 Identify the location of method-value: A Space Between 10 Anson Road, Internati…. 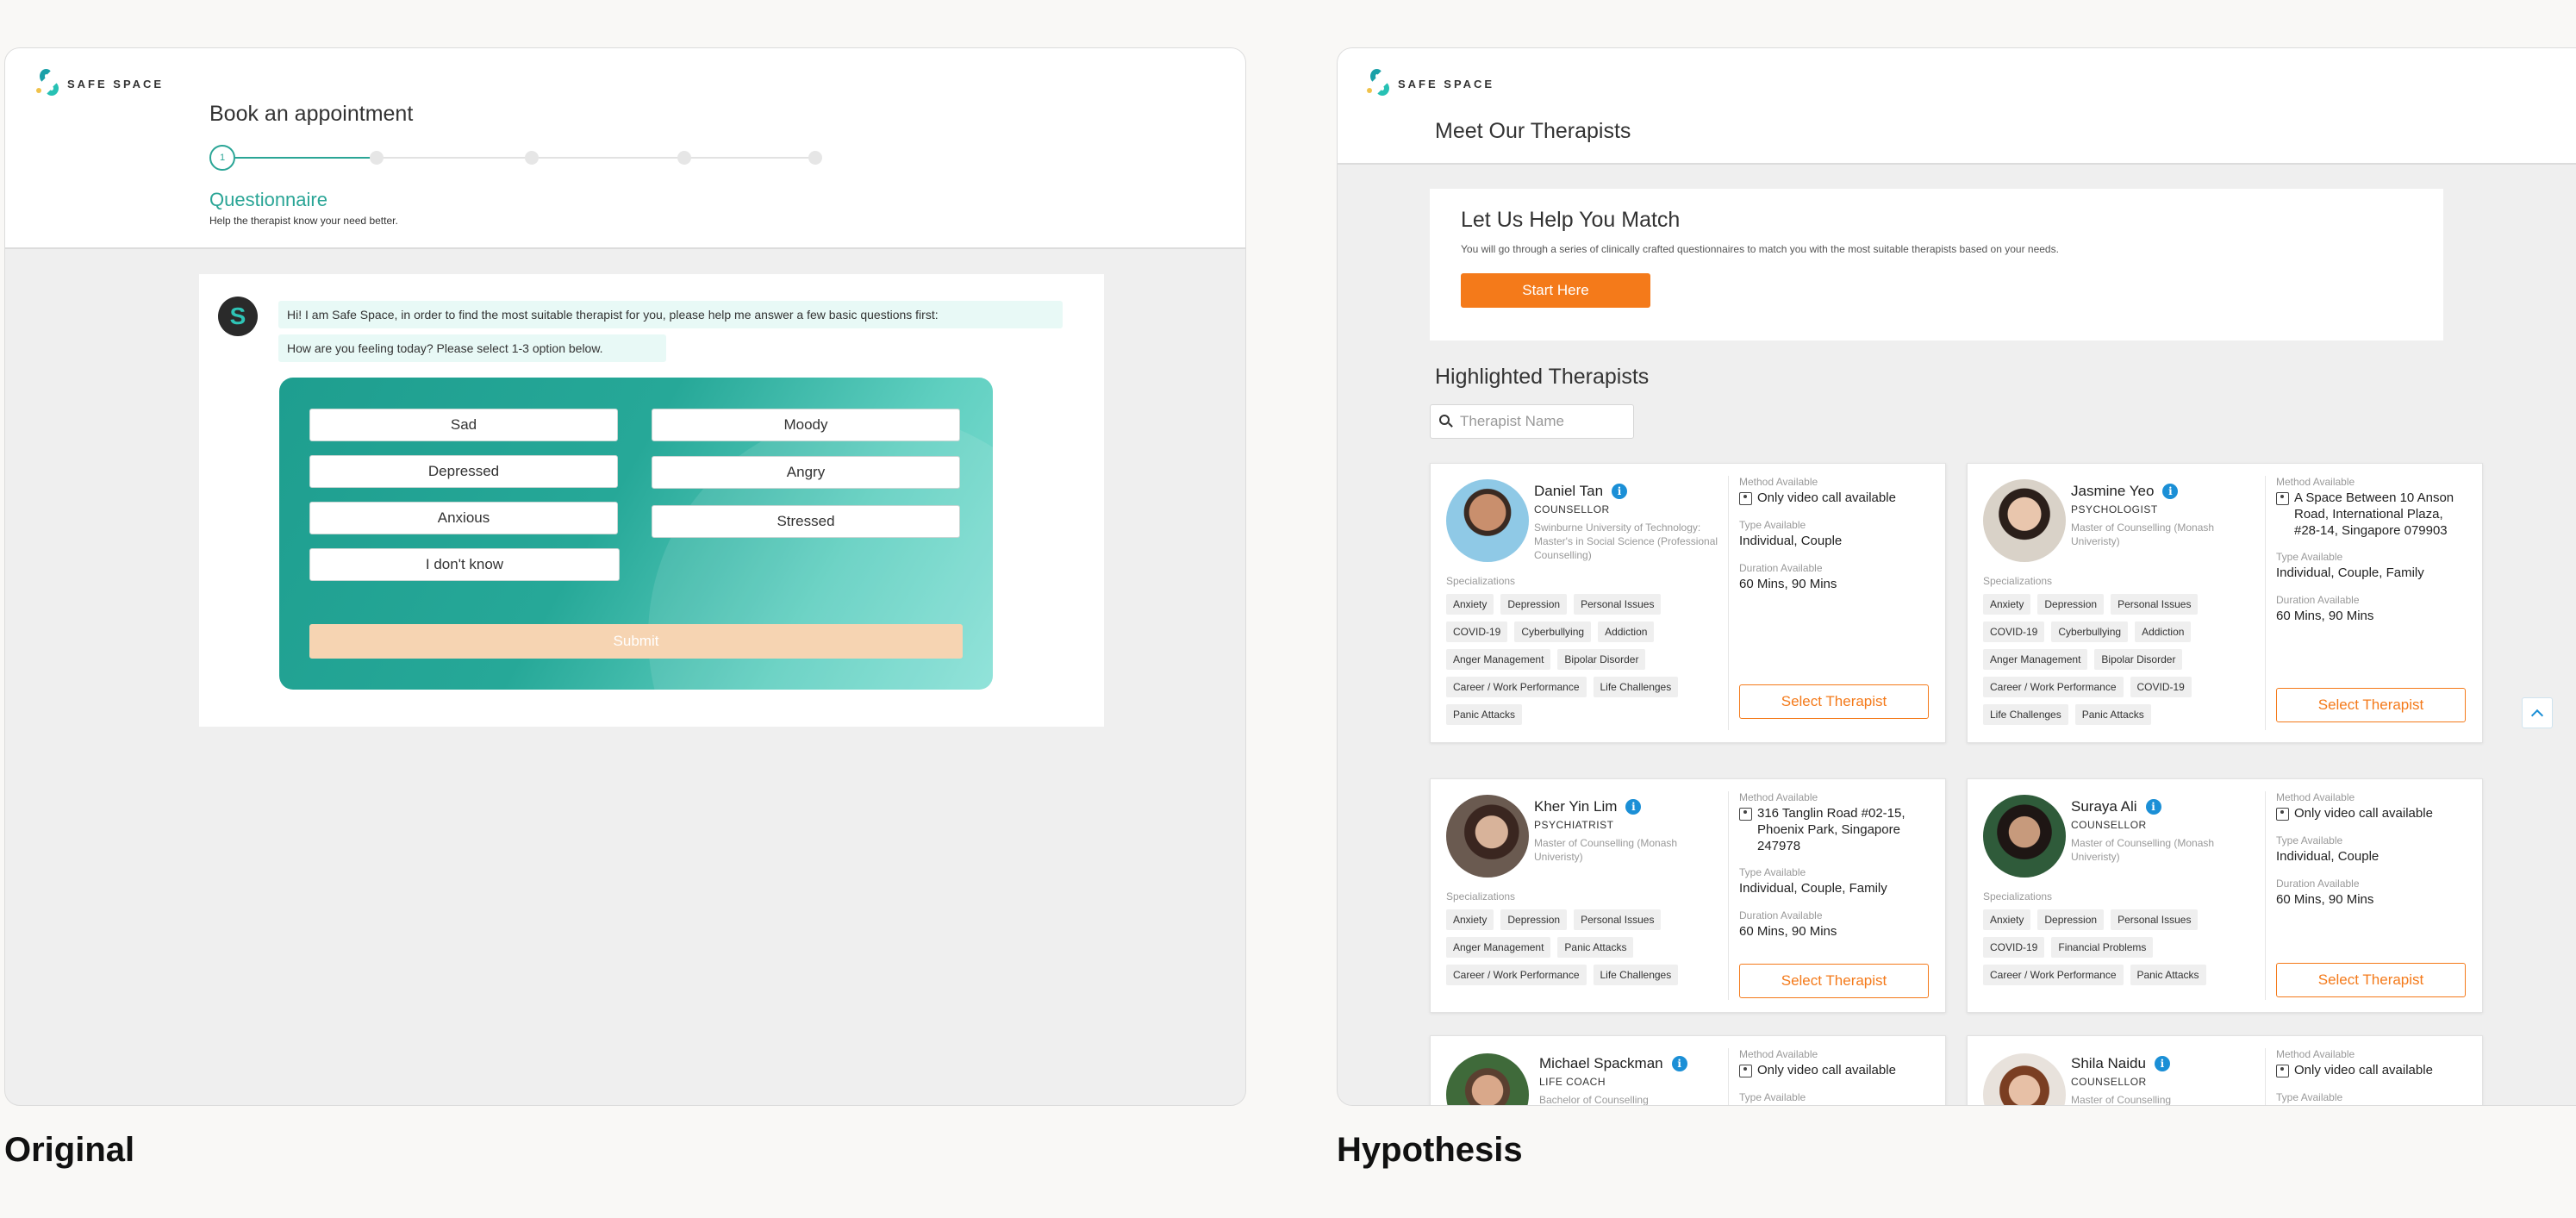
(2373, 514).